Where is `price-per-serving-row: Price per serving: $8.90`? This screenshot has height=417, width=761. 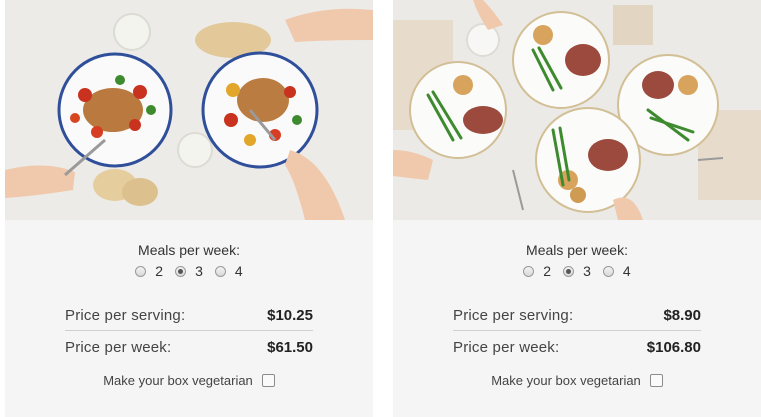
price-per-serving-row: Price per serving: $8.90 is located at coordinates (577, 315).